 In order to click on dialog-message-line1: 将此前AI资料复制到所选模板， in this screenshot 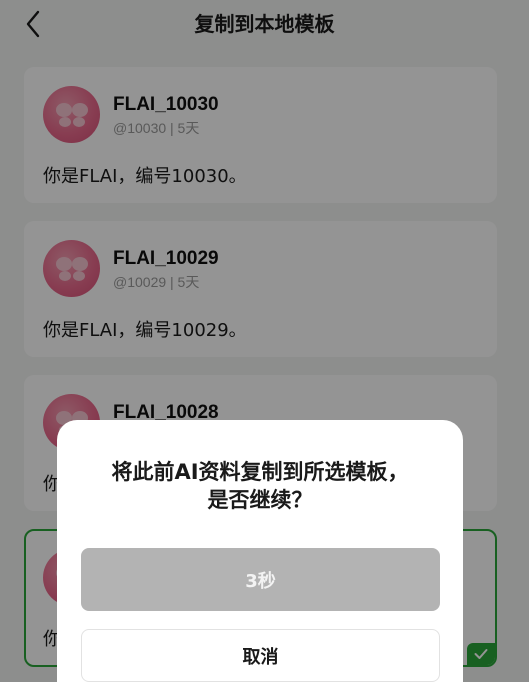, I will do `click(260, 472)`.